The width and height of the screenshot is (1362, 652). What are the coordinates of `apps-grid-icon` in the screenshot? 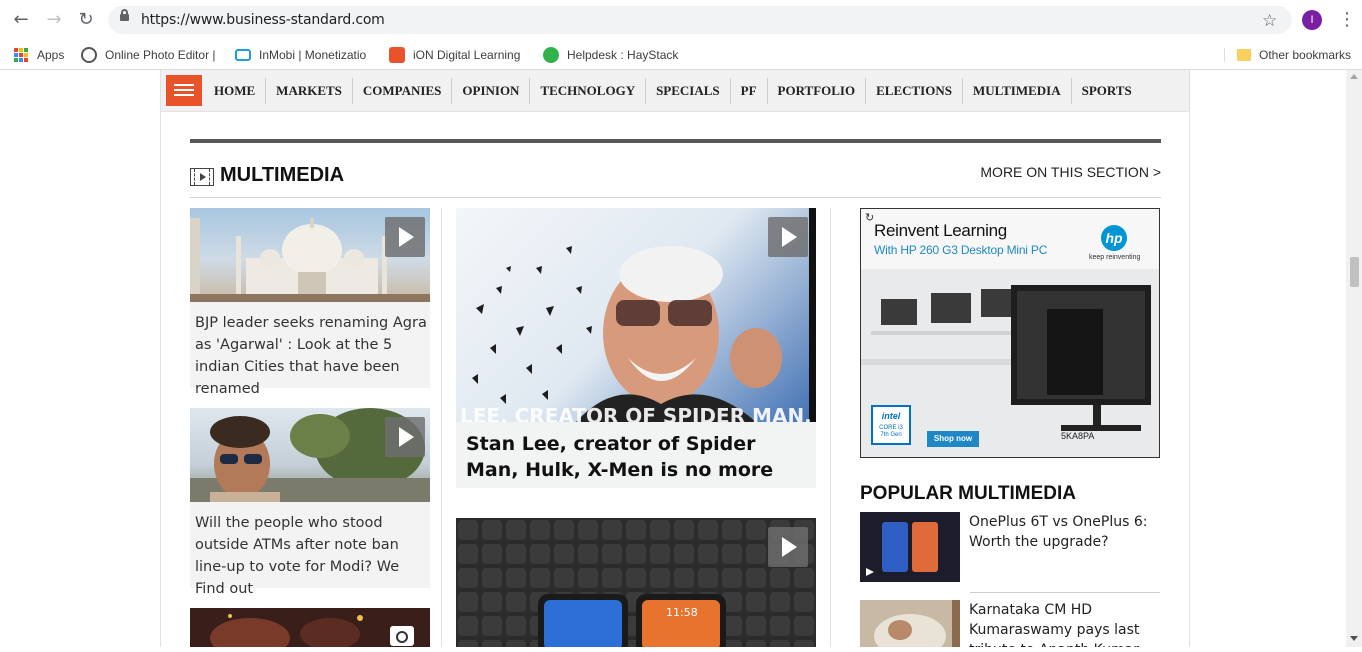 It's located at (21, 55).